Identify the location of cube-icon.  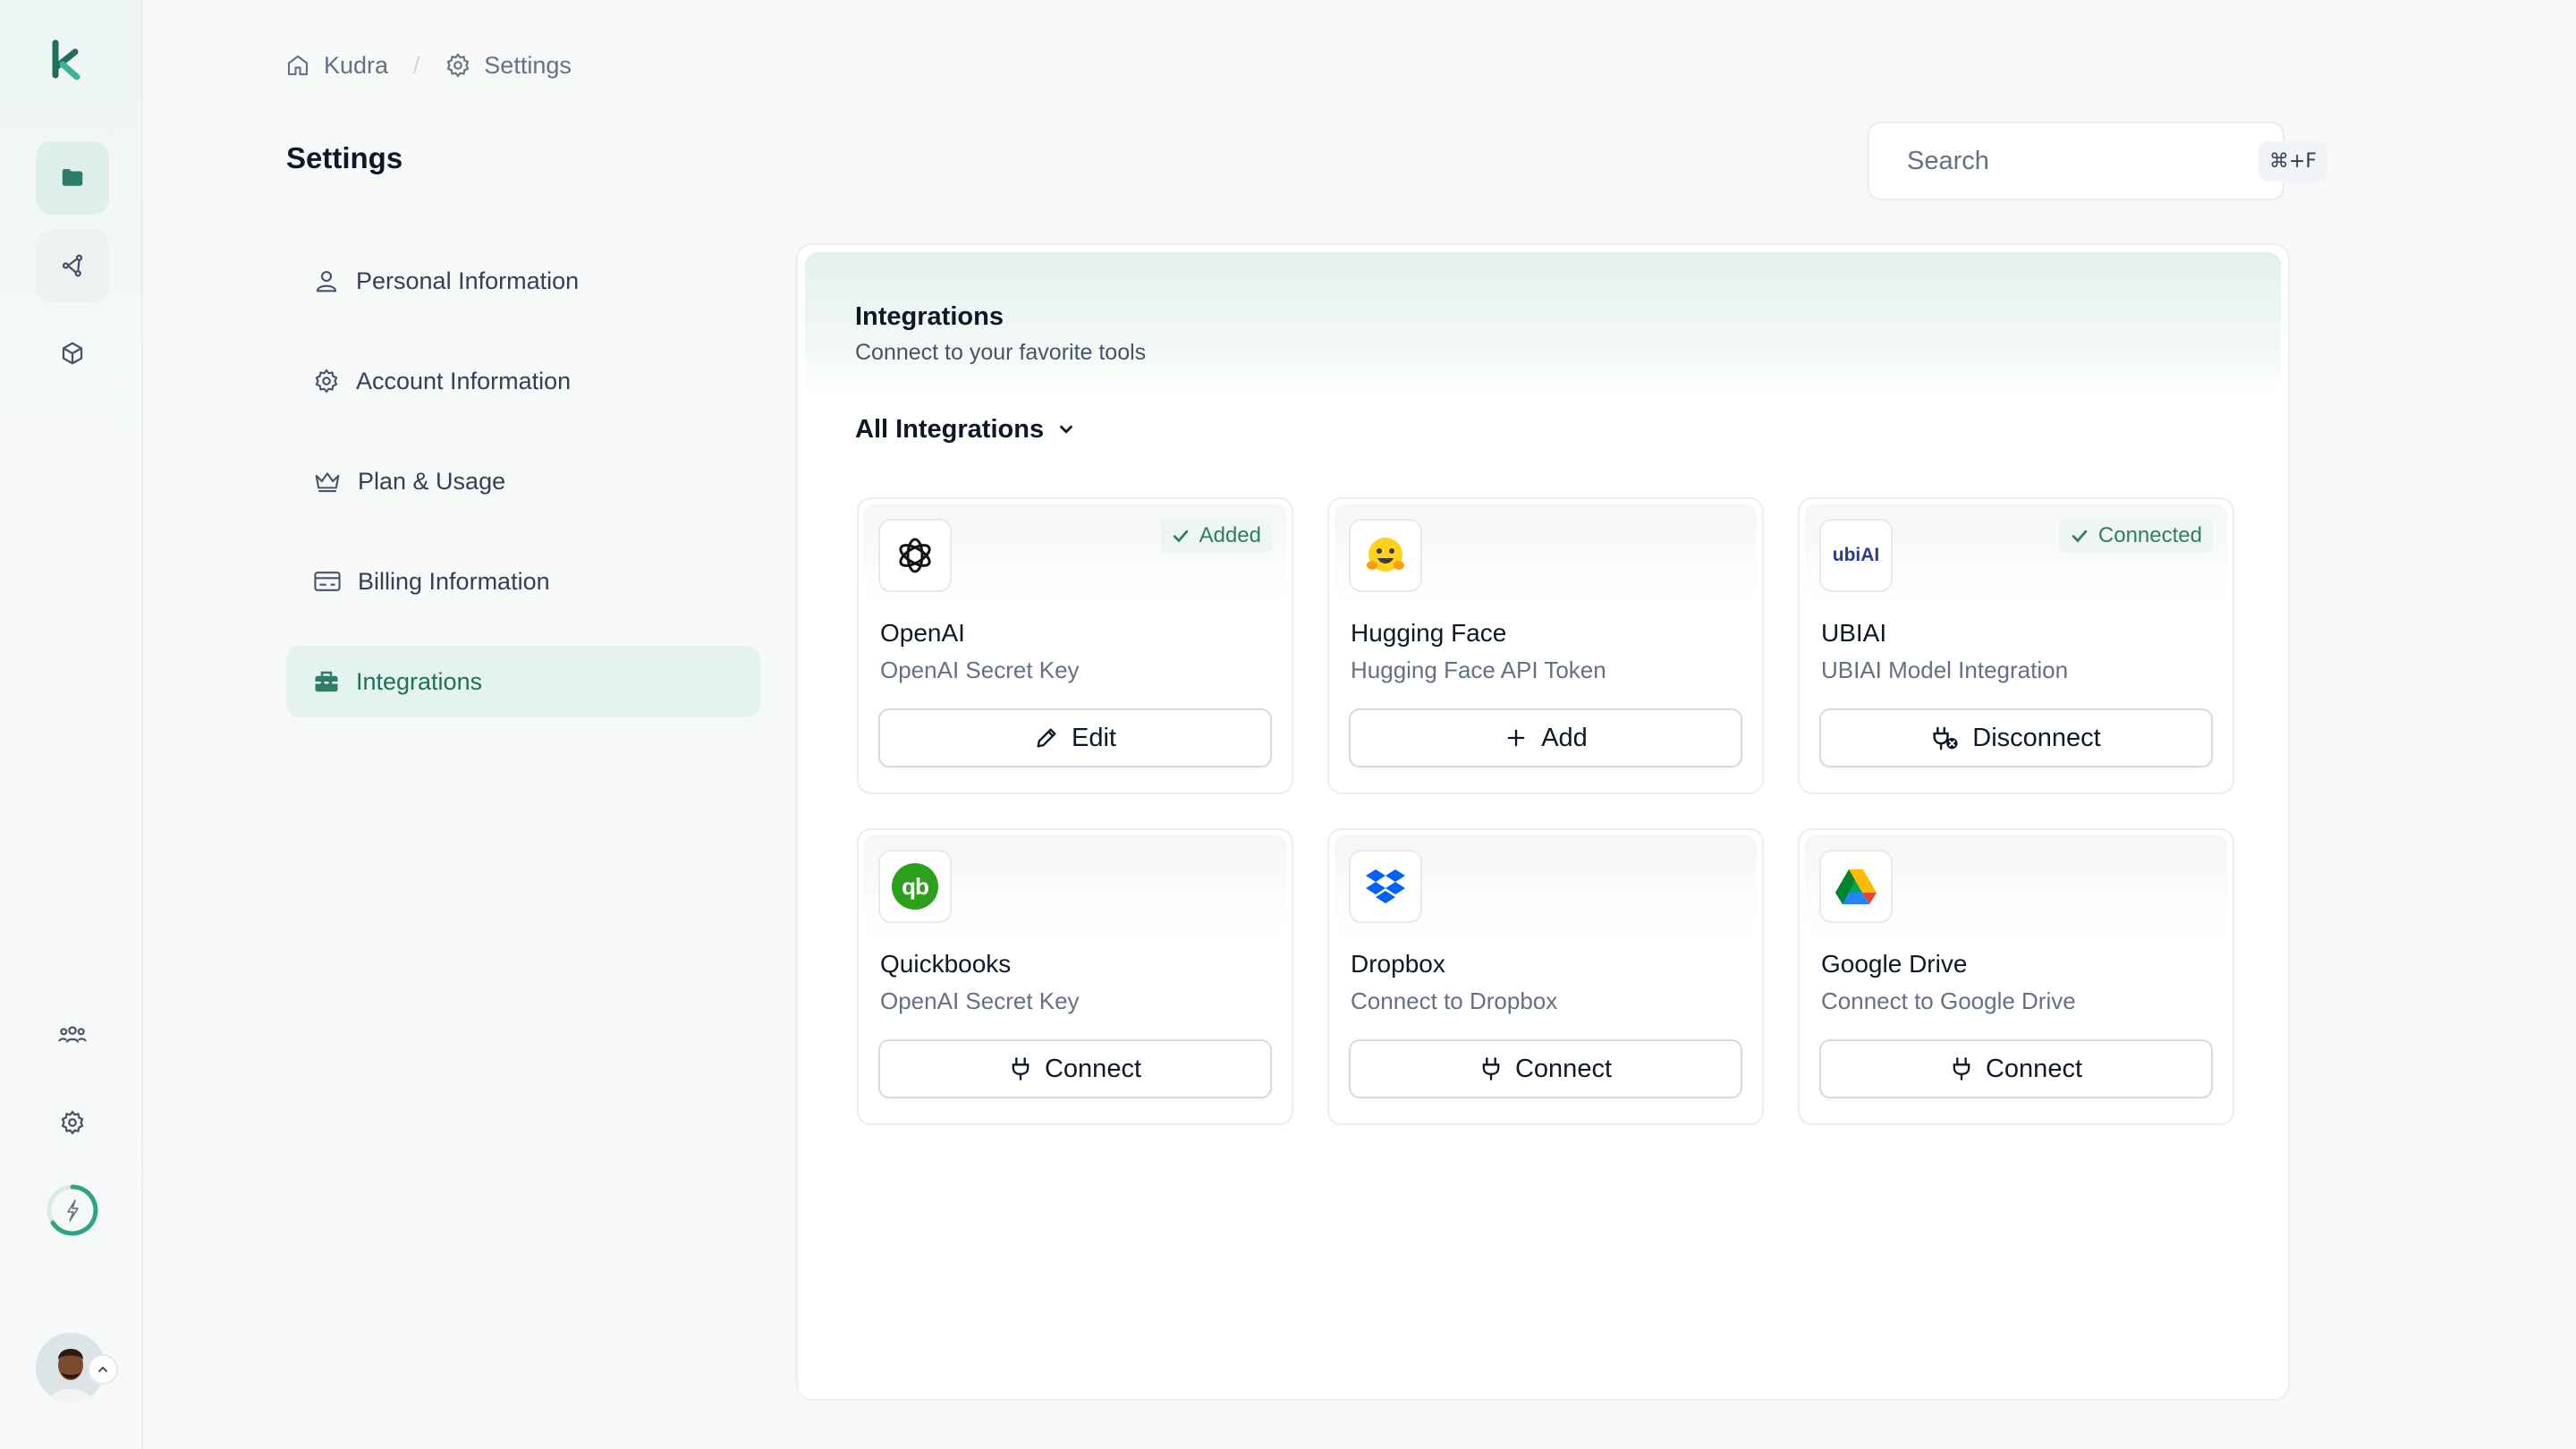
(72, 353).